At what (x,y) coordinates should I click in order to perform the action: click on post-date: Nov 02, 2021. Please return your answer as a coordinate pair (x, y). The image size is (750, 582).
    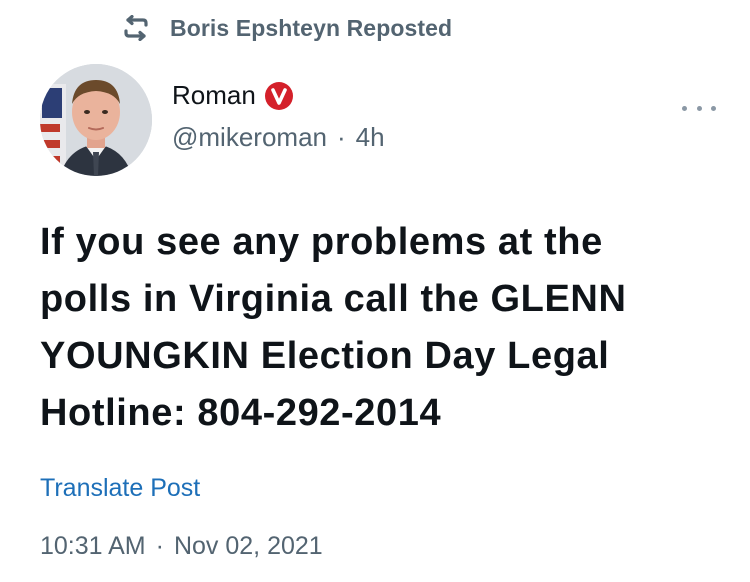
    Looking at the image, I should click on (248, 546).